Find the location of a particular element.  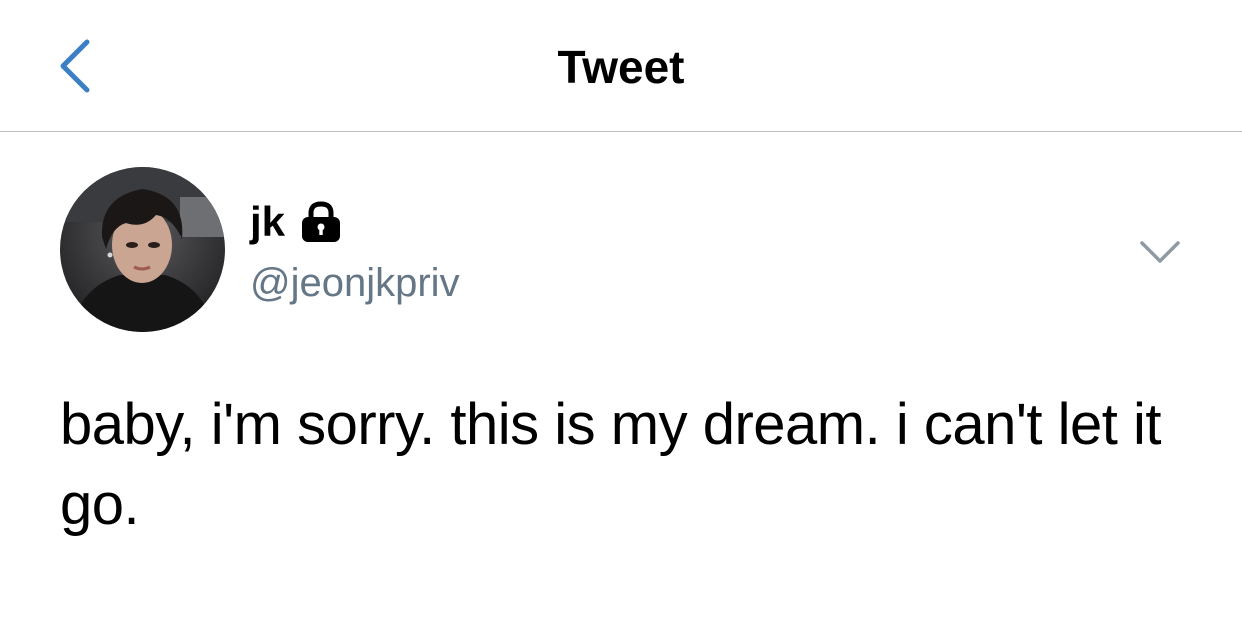

author-display-name: jk is located at coordinates (267, 222).